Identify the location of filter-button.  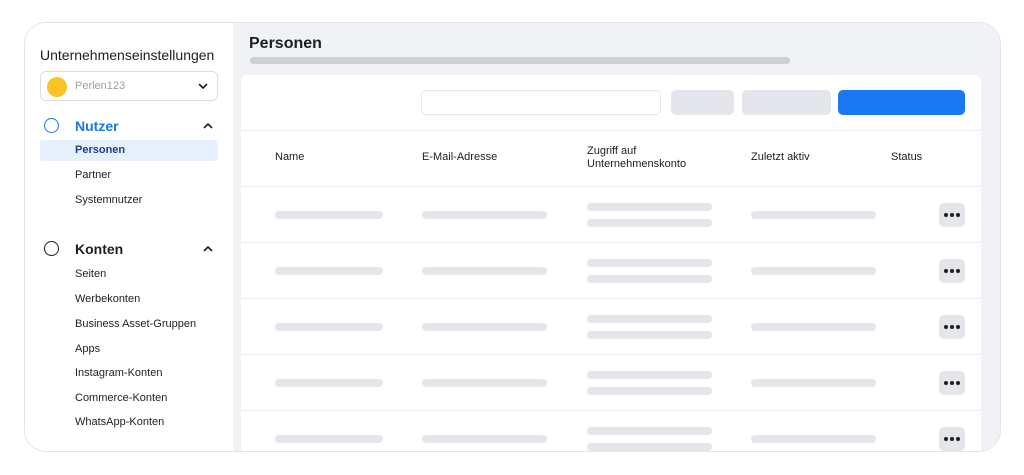
(702, 102).